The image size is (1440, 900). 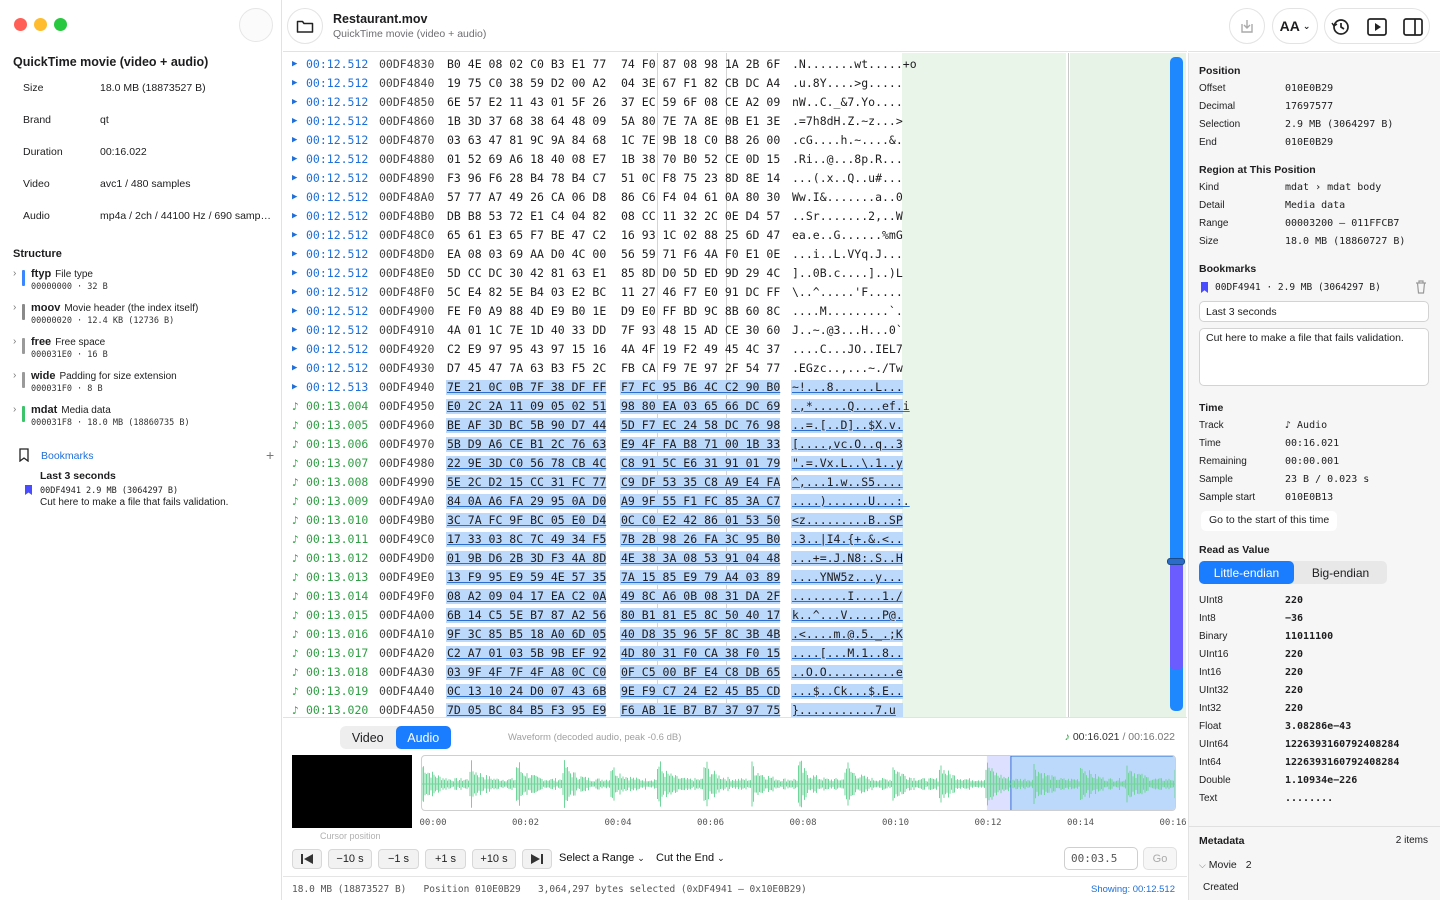 I want to click on hex-row-ascii: k..^...V.....P@., so click(x=847, y=615).